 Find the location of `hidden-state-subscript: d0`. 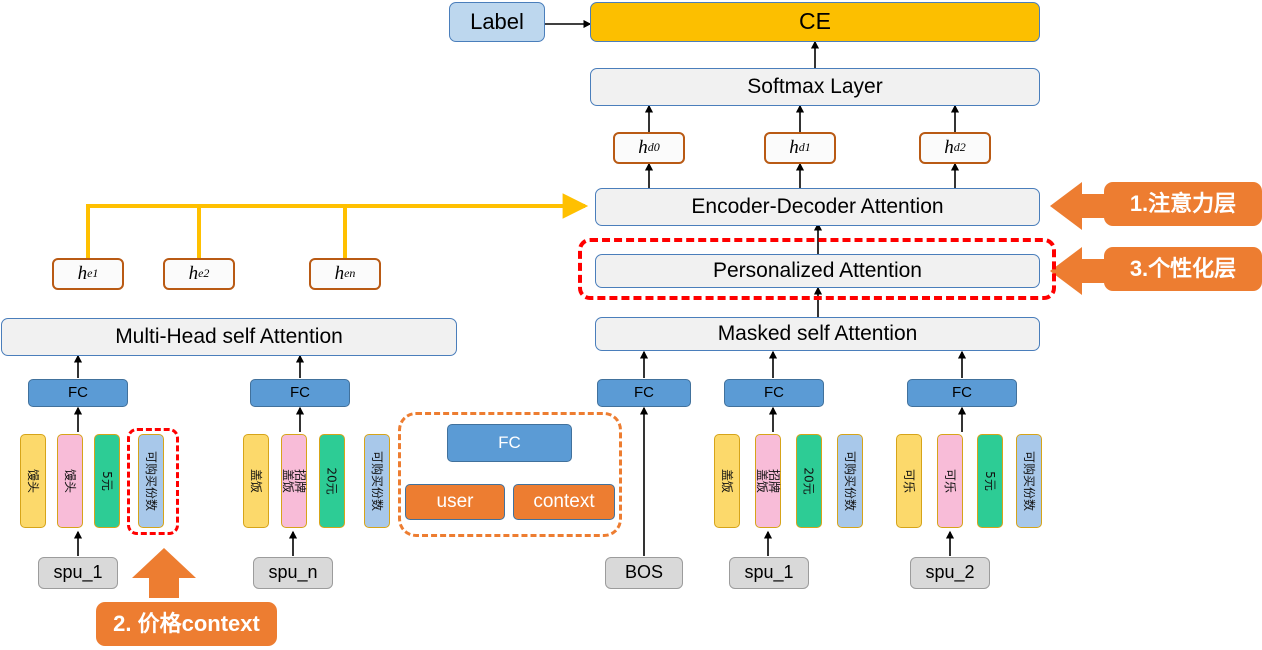

hidden-state-subscript: d0 is located at coordinates (653, 147).